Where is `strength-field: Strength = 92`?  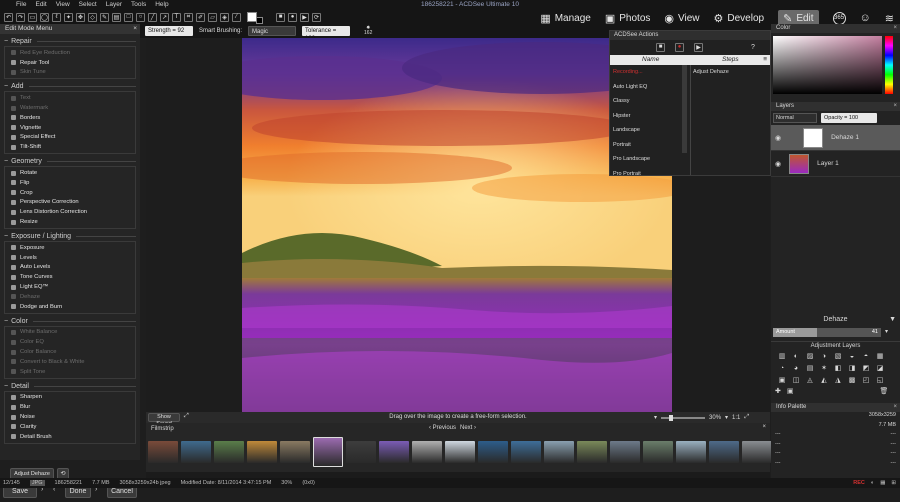 strength-field: Strength = 92 is located at coordinates (169, 31).